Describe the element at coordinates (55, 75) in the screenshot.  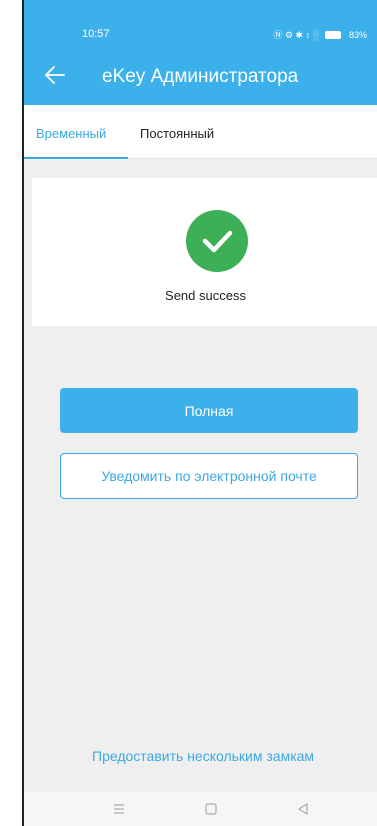
I see `back-arrow-icon` at that location.